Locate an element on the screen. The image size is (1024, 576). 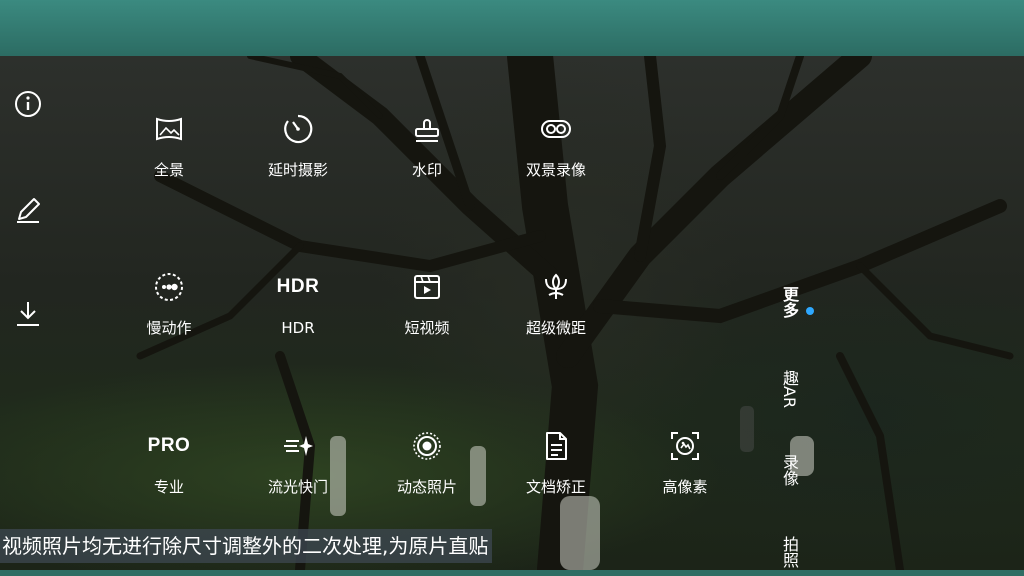
info-icon is located at coordinates (28, 104).